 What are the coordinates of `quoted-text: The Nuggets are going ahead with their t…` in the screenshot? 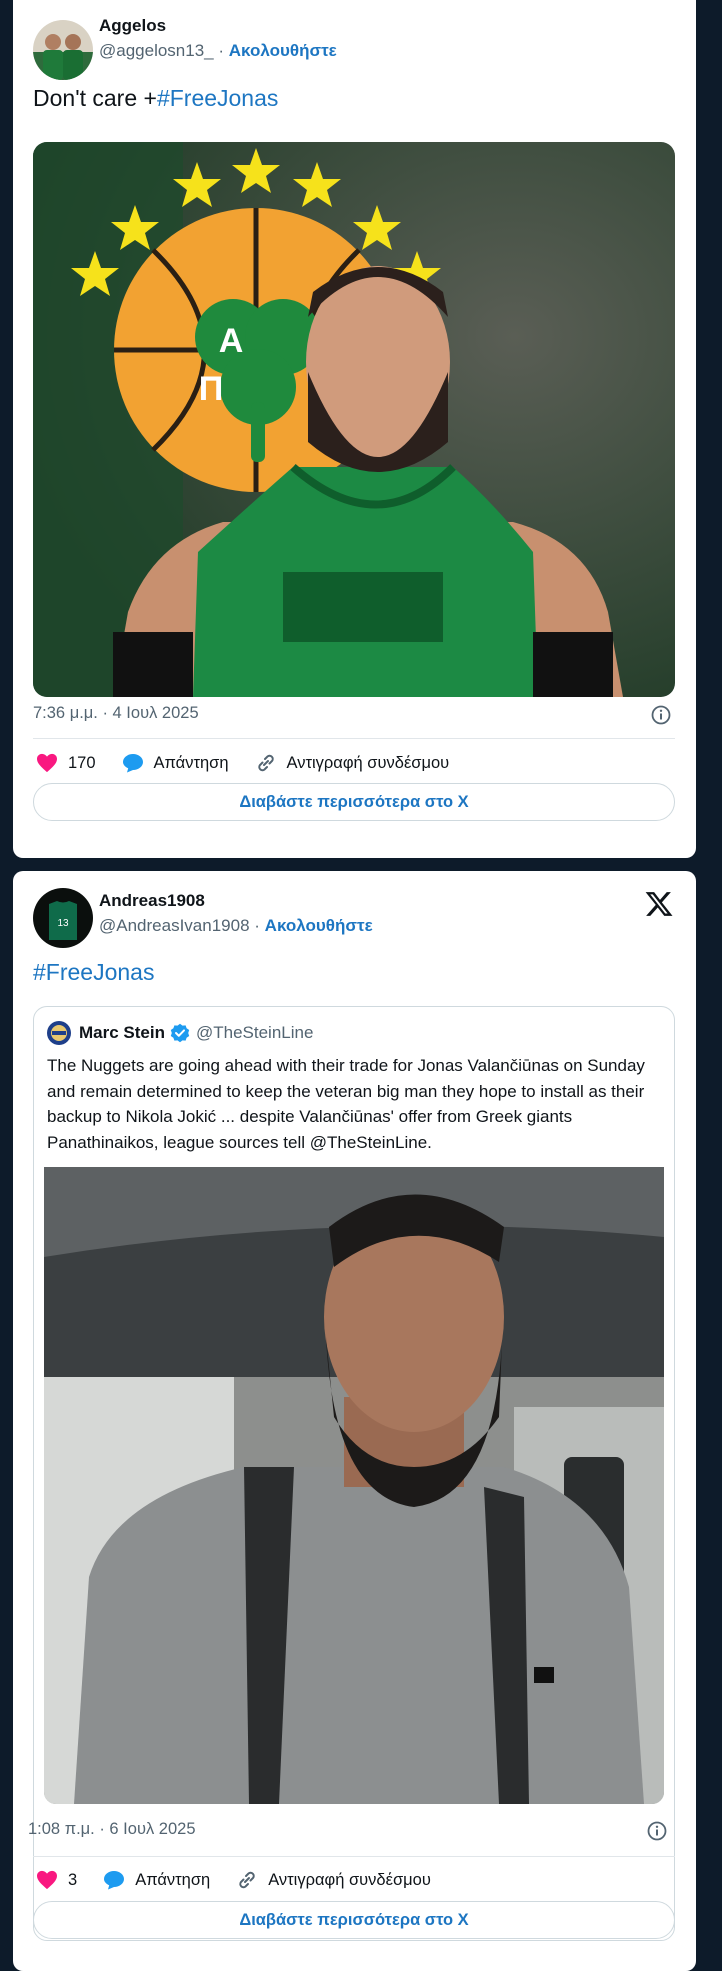 It's located at (346, 1104).